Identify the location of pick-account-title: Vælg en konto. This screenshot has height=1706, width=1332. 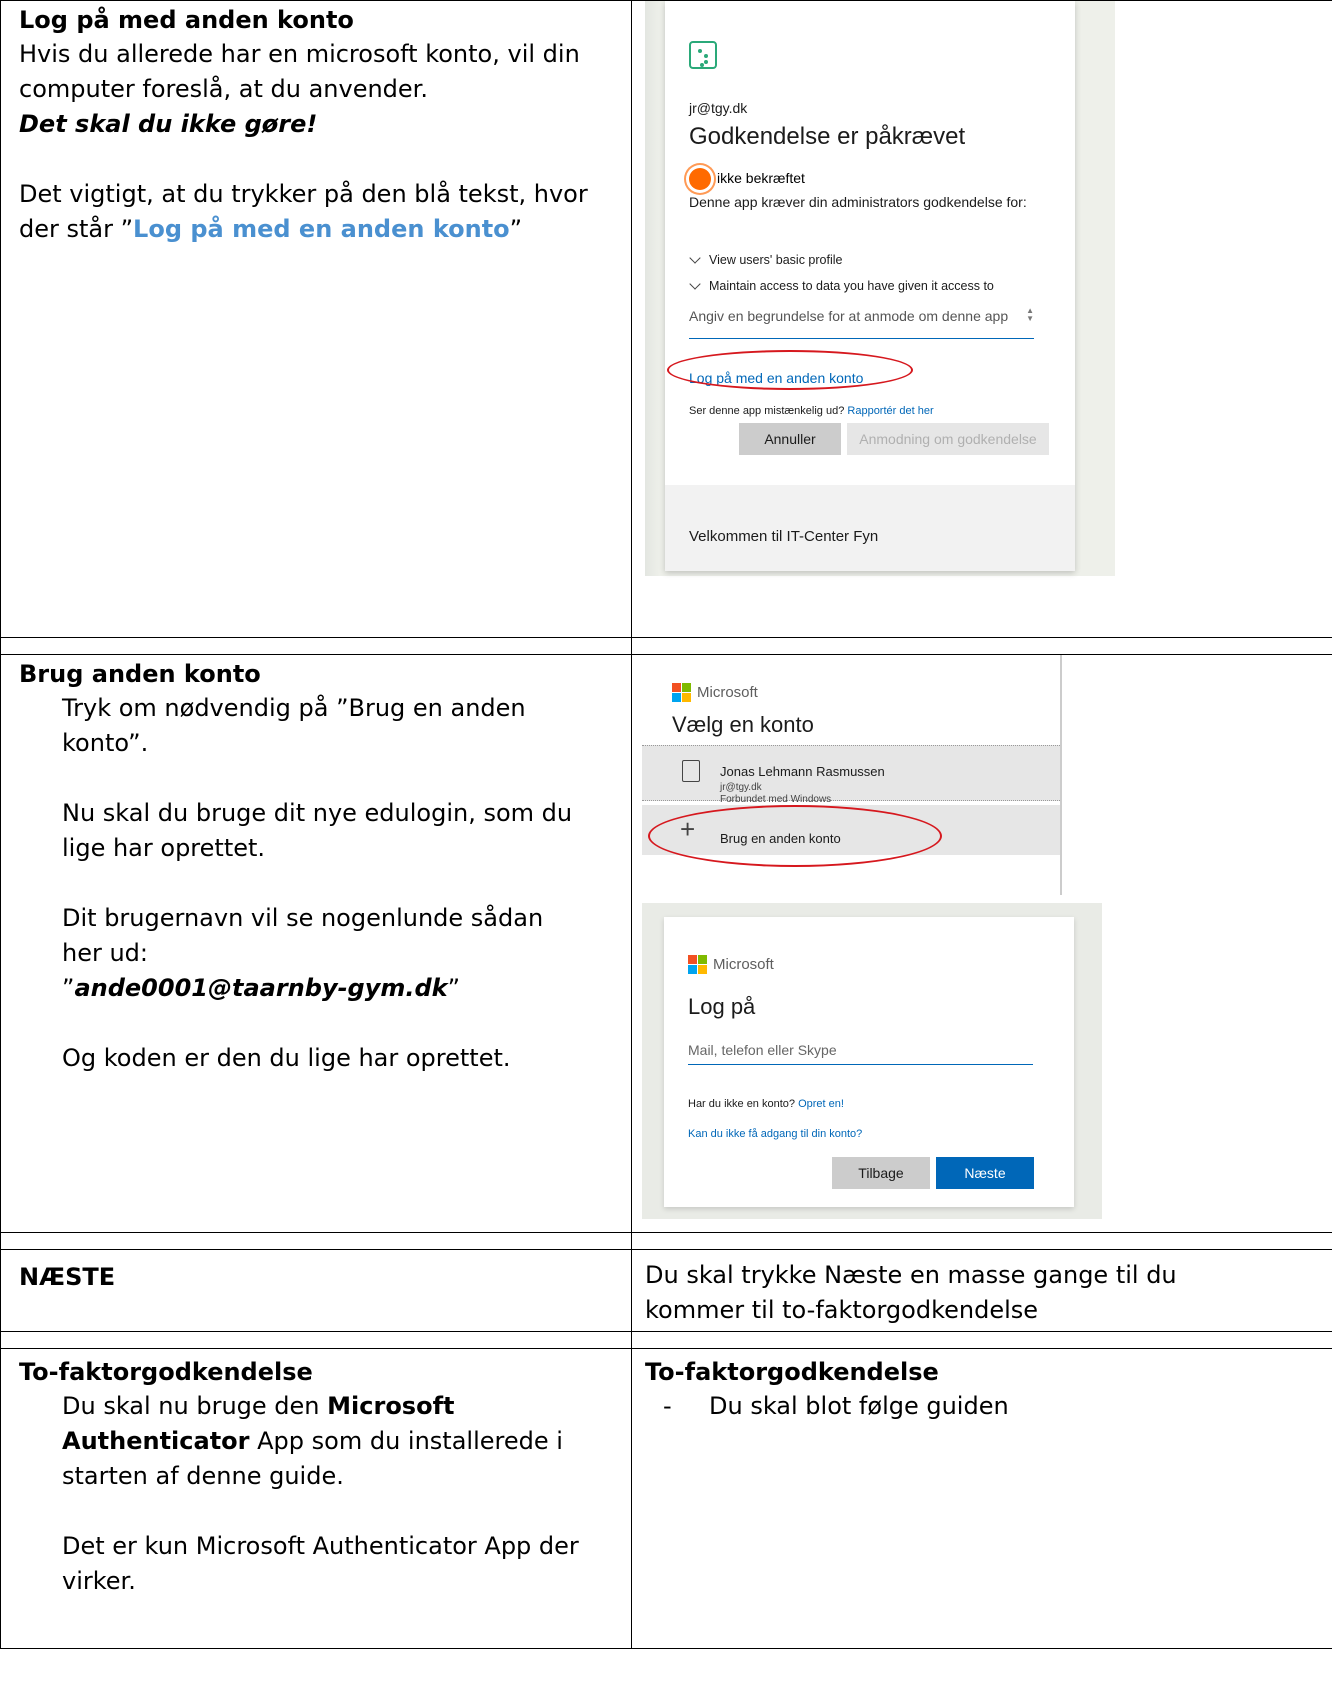
(743, 724).